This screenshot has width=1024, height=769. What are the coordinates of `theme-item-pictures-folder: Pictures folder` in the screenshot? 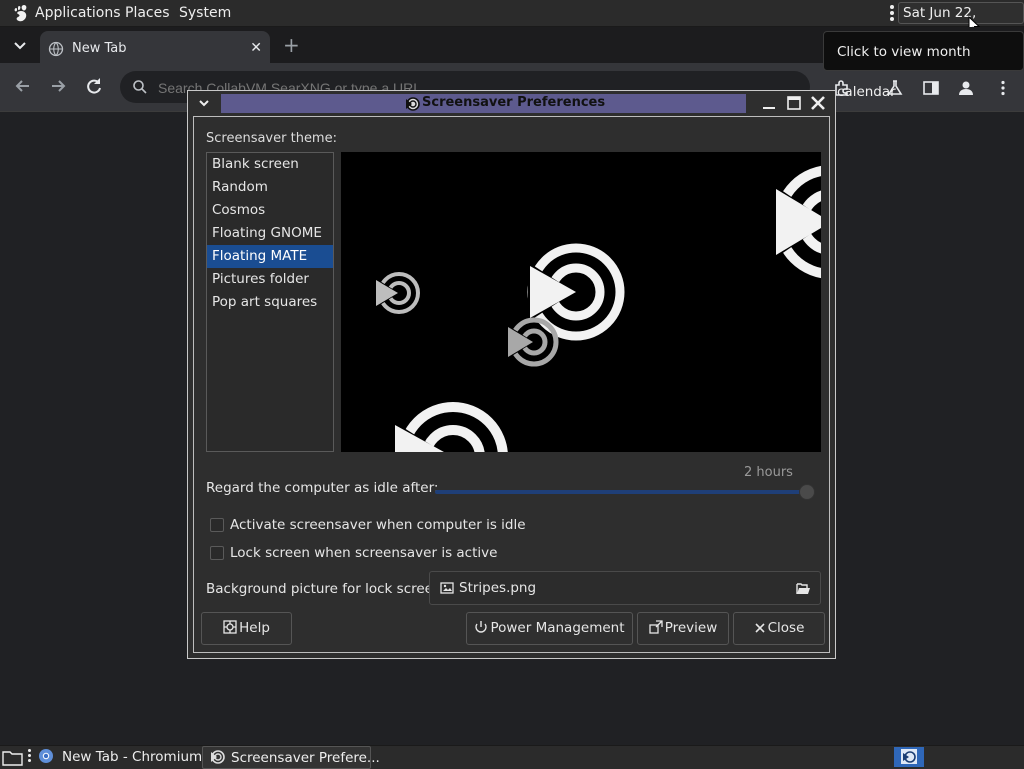 It's located at (270, 279).